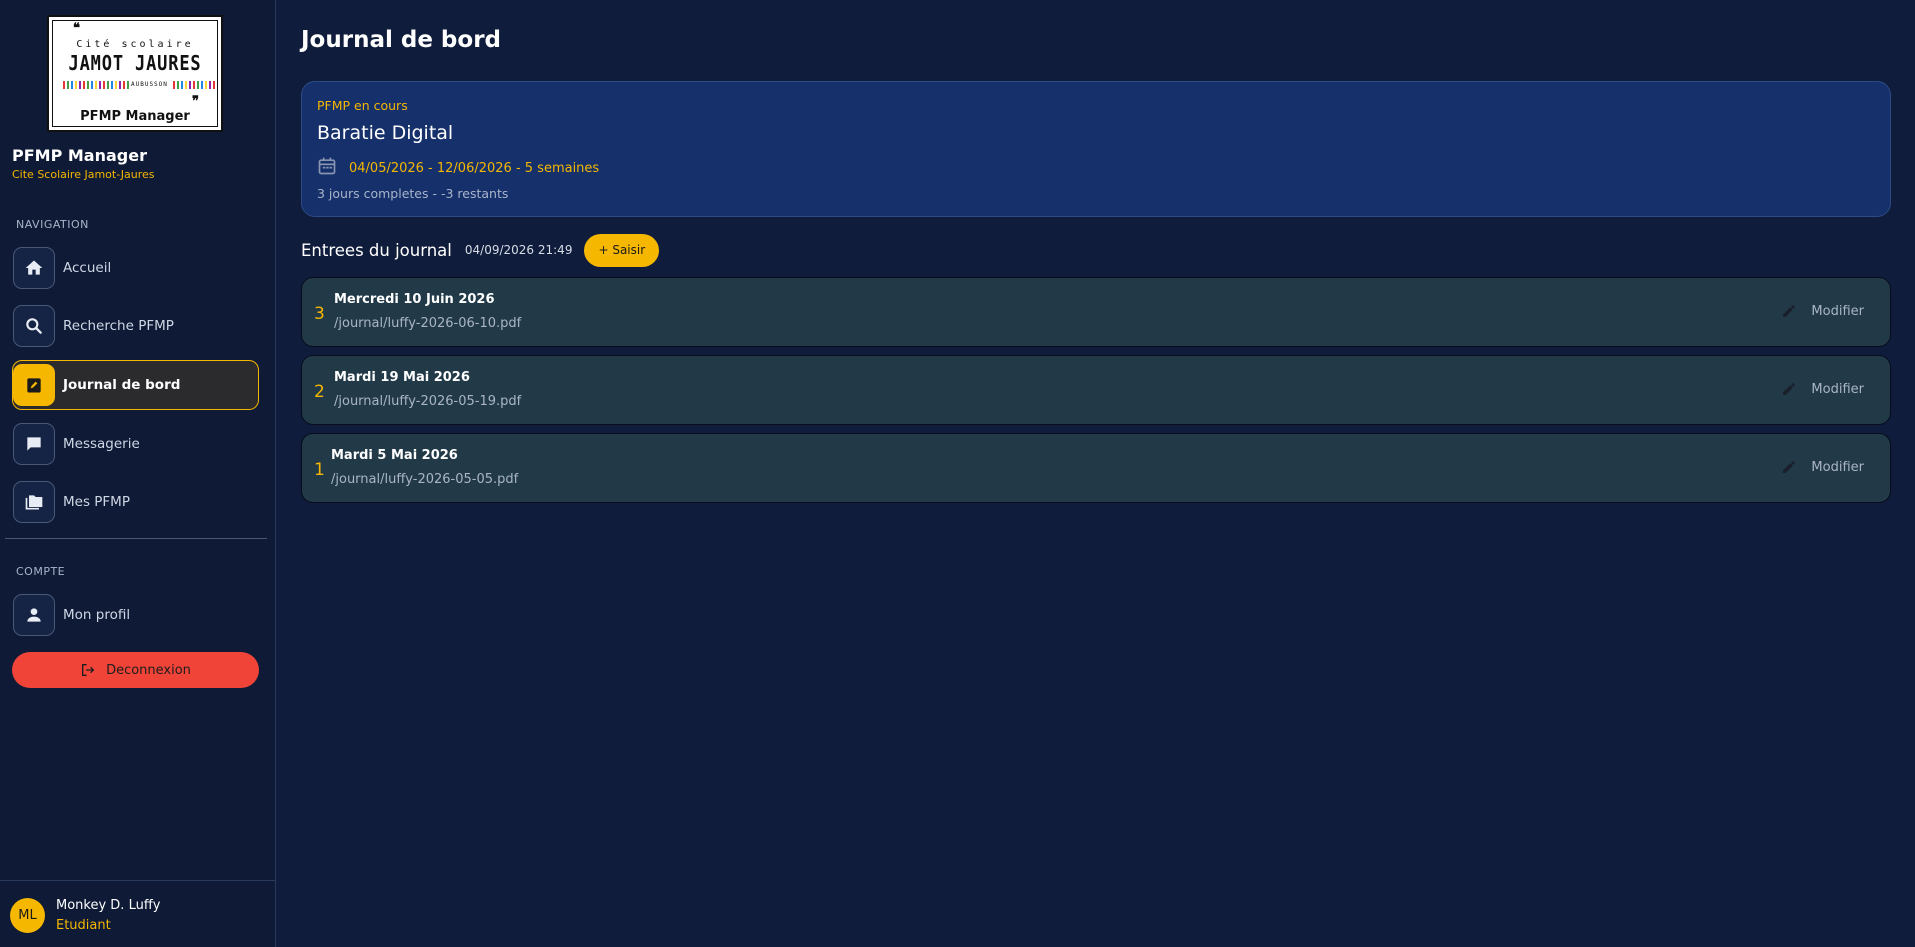 This screenshot has width=1915, height=947. I want to click on logo-sub-text: AUBUSSON, so click(149, 84).